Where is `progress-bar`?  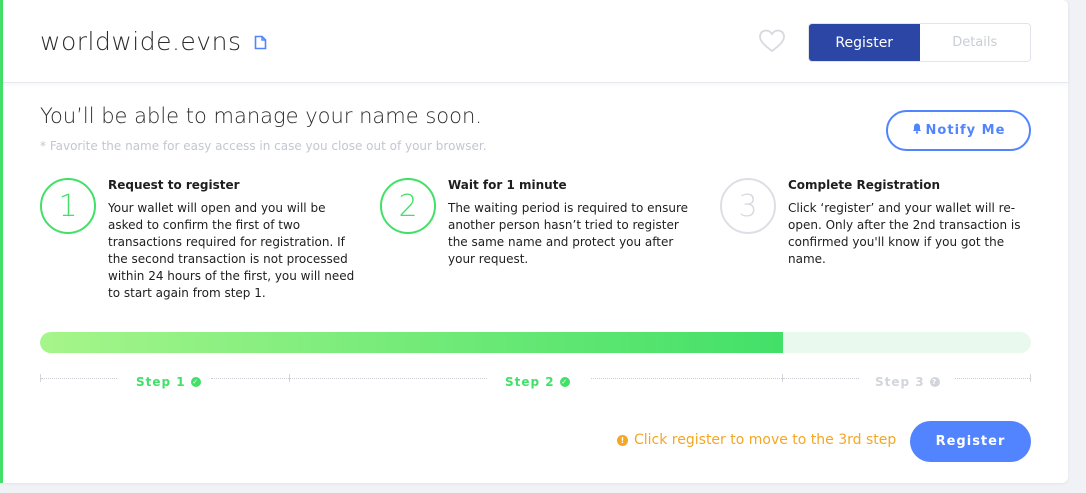 progress-bar is located at coordinates (535, 342).